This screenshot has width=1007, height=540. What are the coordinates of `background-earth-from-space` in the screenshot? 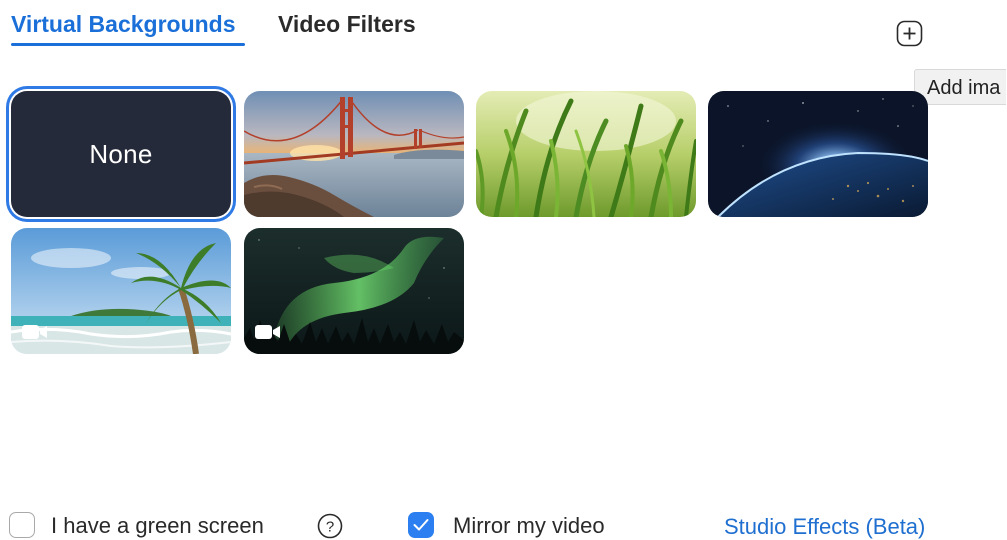 It's located at (818, 154).